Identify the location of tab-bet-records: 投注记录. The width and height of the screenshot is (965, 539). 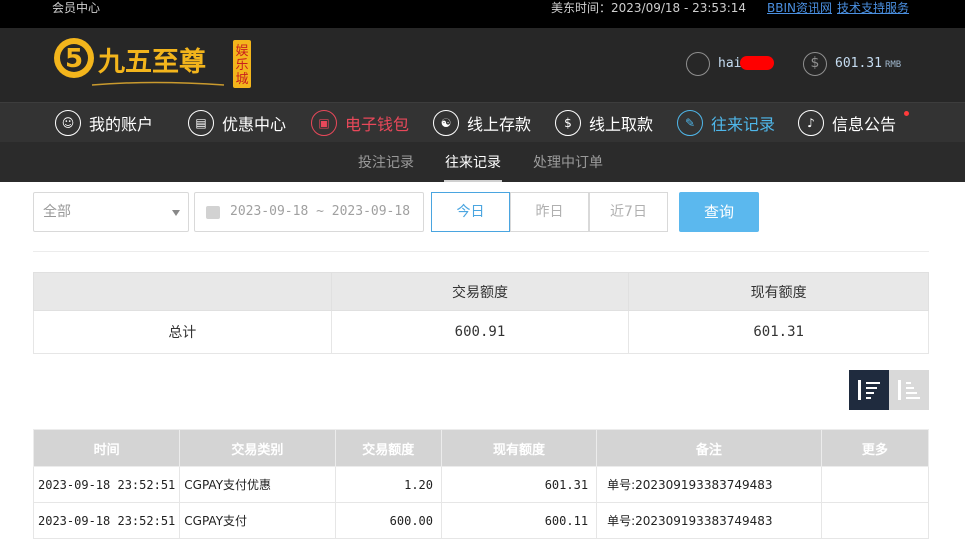
(386, 162).